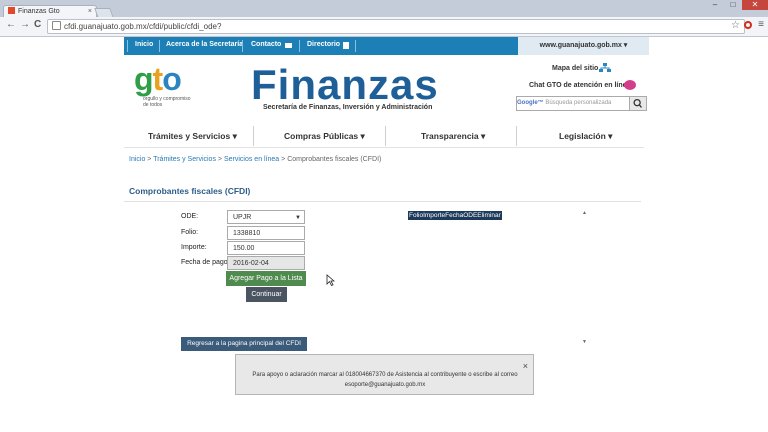 This screenshot has width=768, height=432. What do you see at coordinates (167, 102) in the screenshot?
I see `logo-slogan: orgullo y compromiso de todos` at bounding box center [167, 102].